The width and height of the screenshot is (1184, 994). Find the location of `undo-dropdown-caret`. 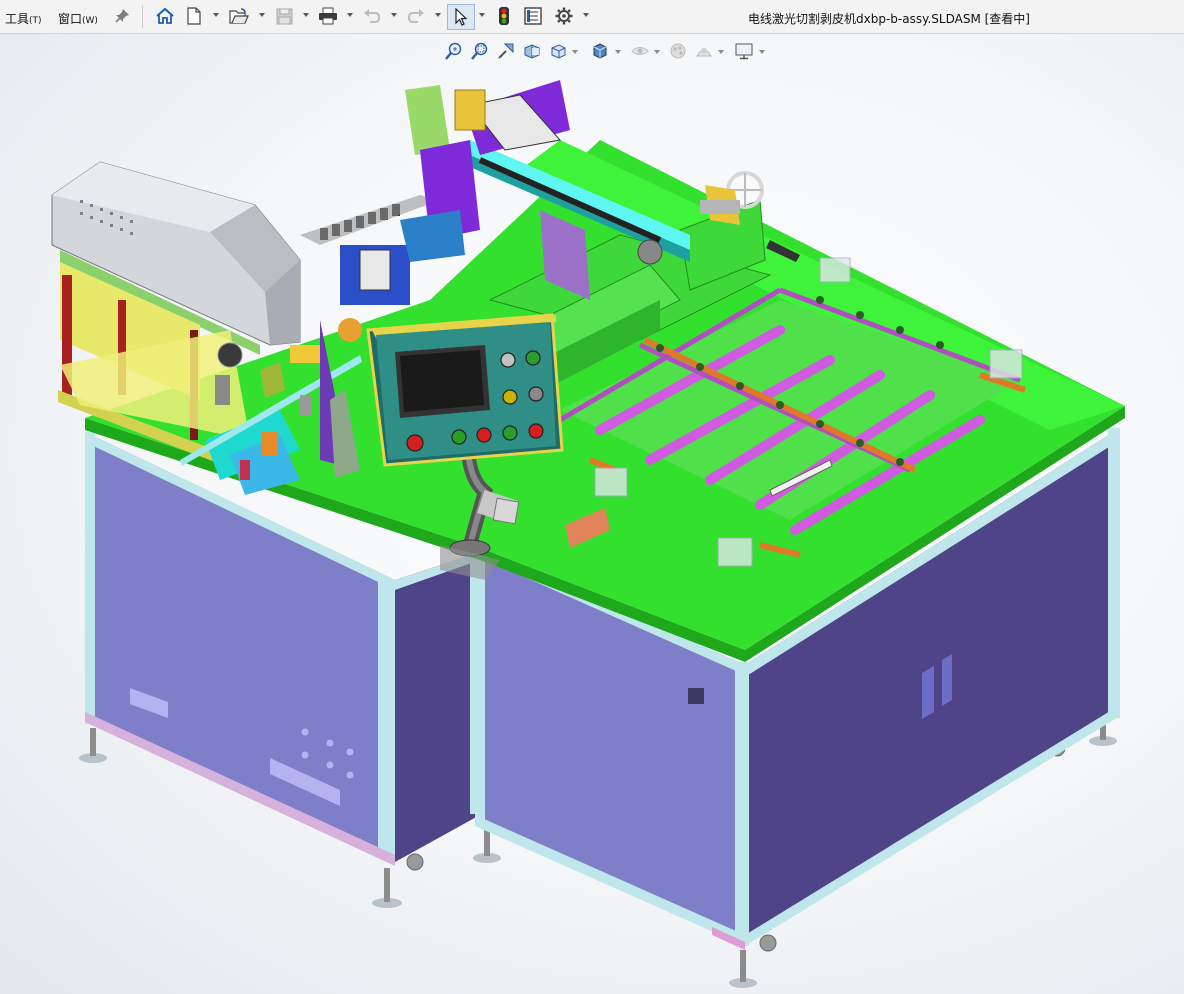

undo-dropdown-caret is located at coordinates (394, 15).